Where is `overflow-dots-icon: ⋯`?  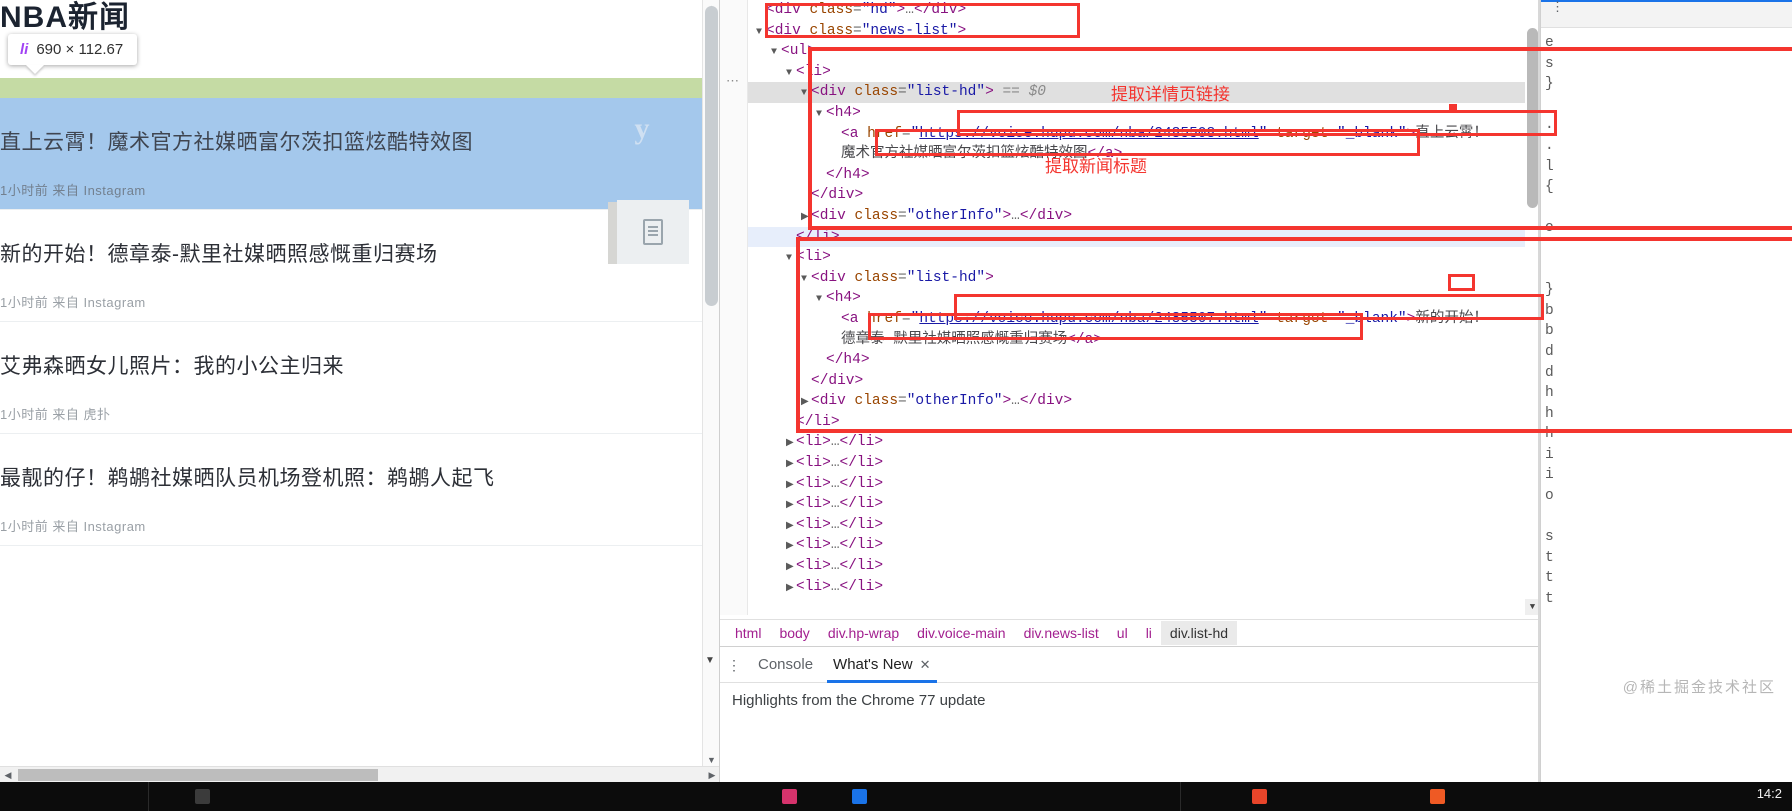
overflow-dots-icon: ⋯ is located at coordinates (733, 81).